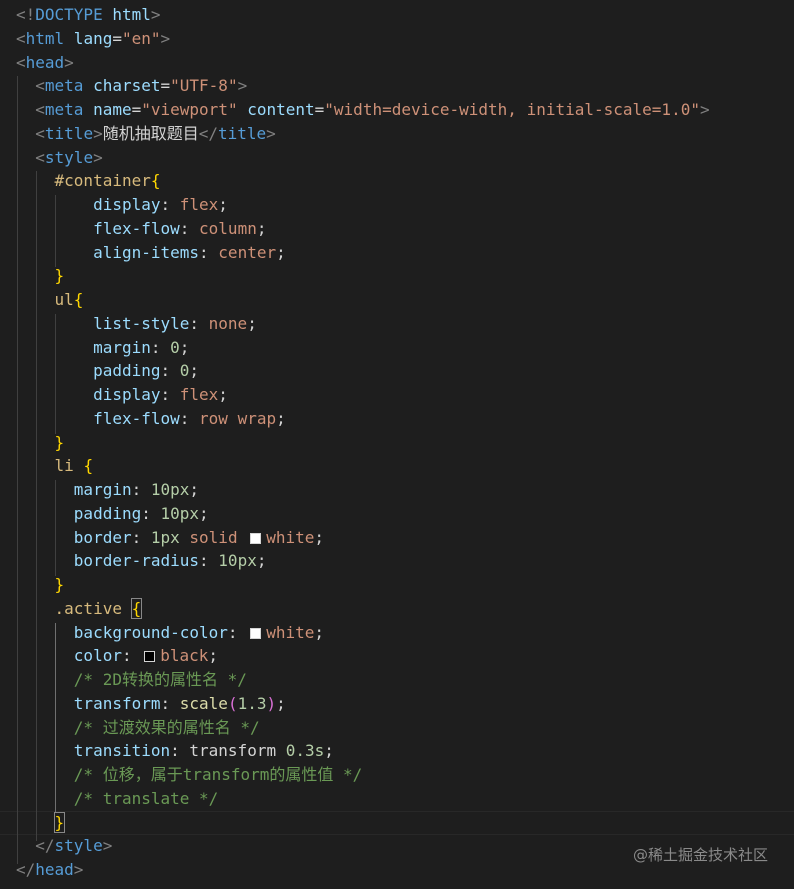 The width and height of the screenshot is (794, 889). What do you see at coordinates (189, 775) in the screenshot?
I see `code-line: /* 位移，属于transform的属性值 */` at bounding box center [189, 775].